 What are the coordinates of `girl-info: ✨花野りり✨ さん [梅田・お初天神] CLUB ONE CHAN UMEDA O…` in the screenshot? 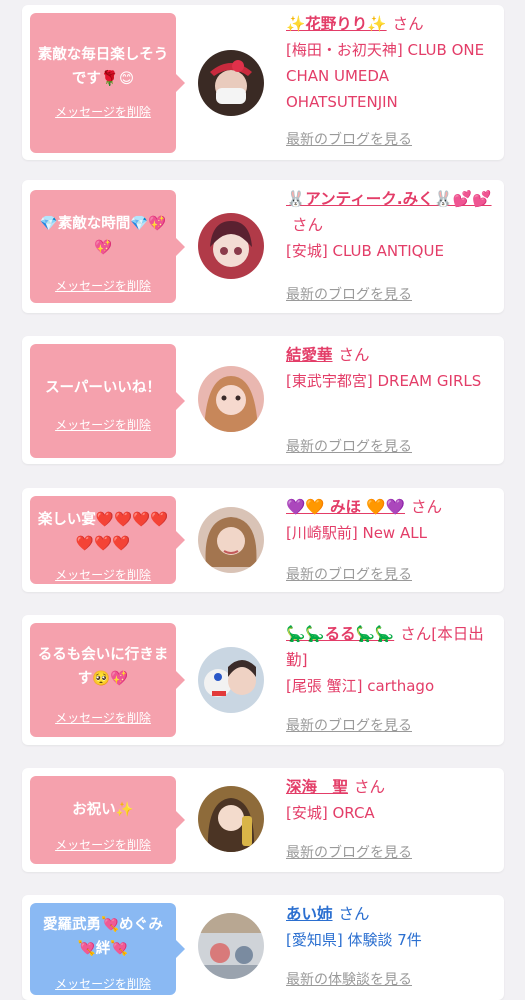 It's located at (392, 63).